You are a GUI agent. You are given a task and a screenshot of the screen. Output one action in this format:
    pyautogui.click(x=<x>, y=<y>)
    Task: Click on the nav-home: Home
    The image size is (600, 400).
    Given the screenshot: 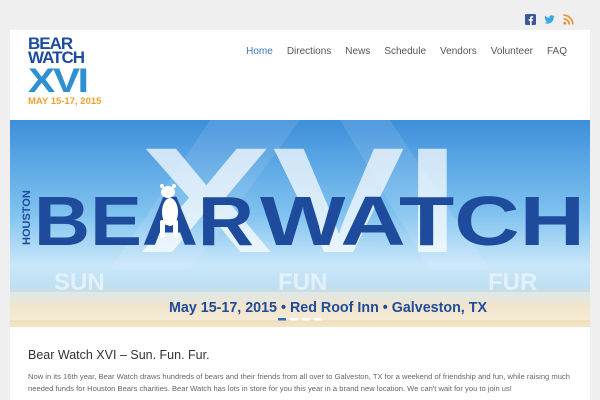 What is the action you would take?
    pyautogui.click(x=259, y=51)
    